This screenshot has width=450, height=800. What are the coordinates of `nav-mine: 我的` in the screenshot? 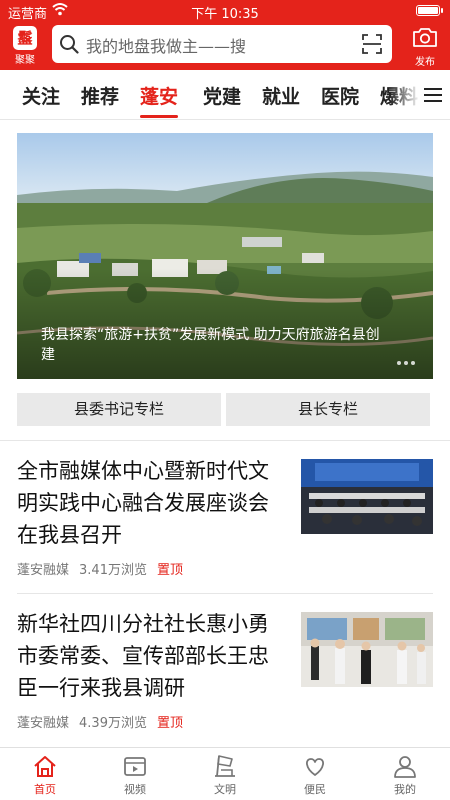 It's located at (405, 775).